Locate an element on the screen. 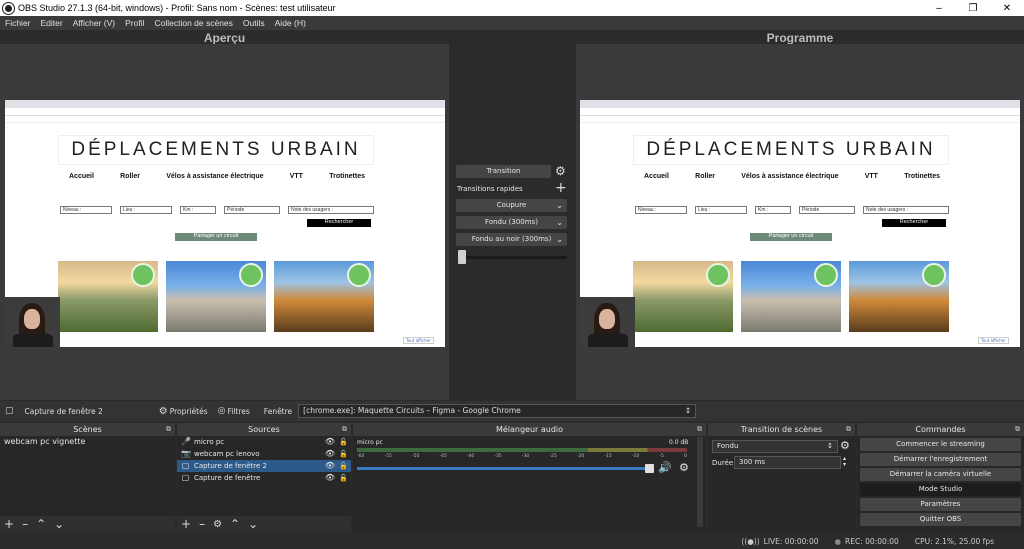 Image resolution: width=1024 pixels, height=549 pixels. menu-edit: Editer is located at coordinates (52, 23).